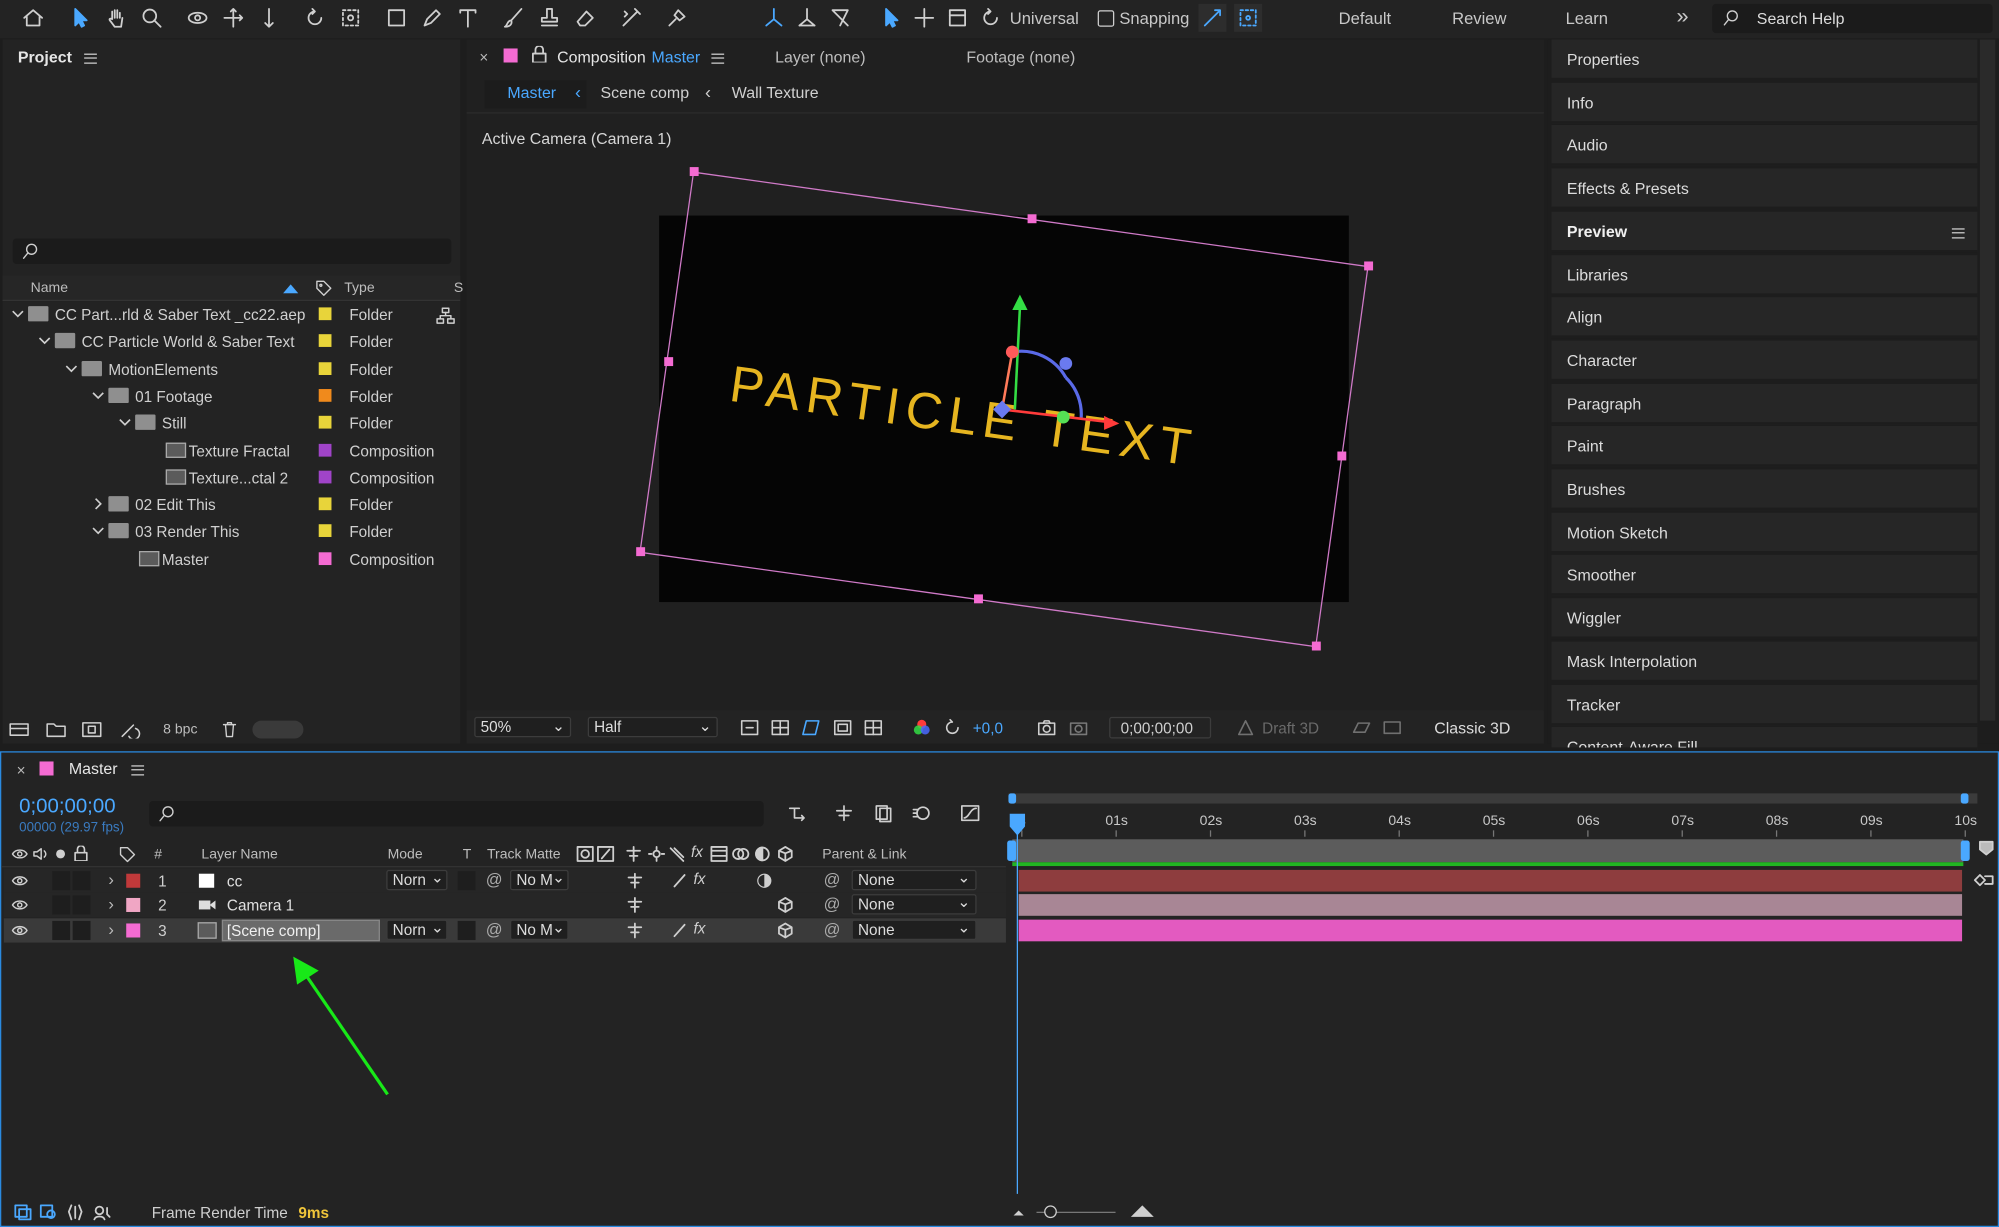 The height and width of the screenshot is (1227, 1999). I want to click on panel-paint: Paint, so click(1764, 447).